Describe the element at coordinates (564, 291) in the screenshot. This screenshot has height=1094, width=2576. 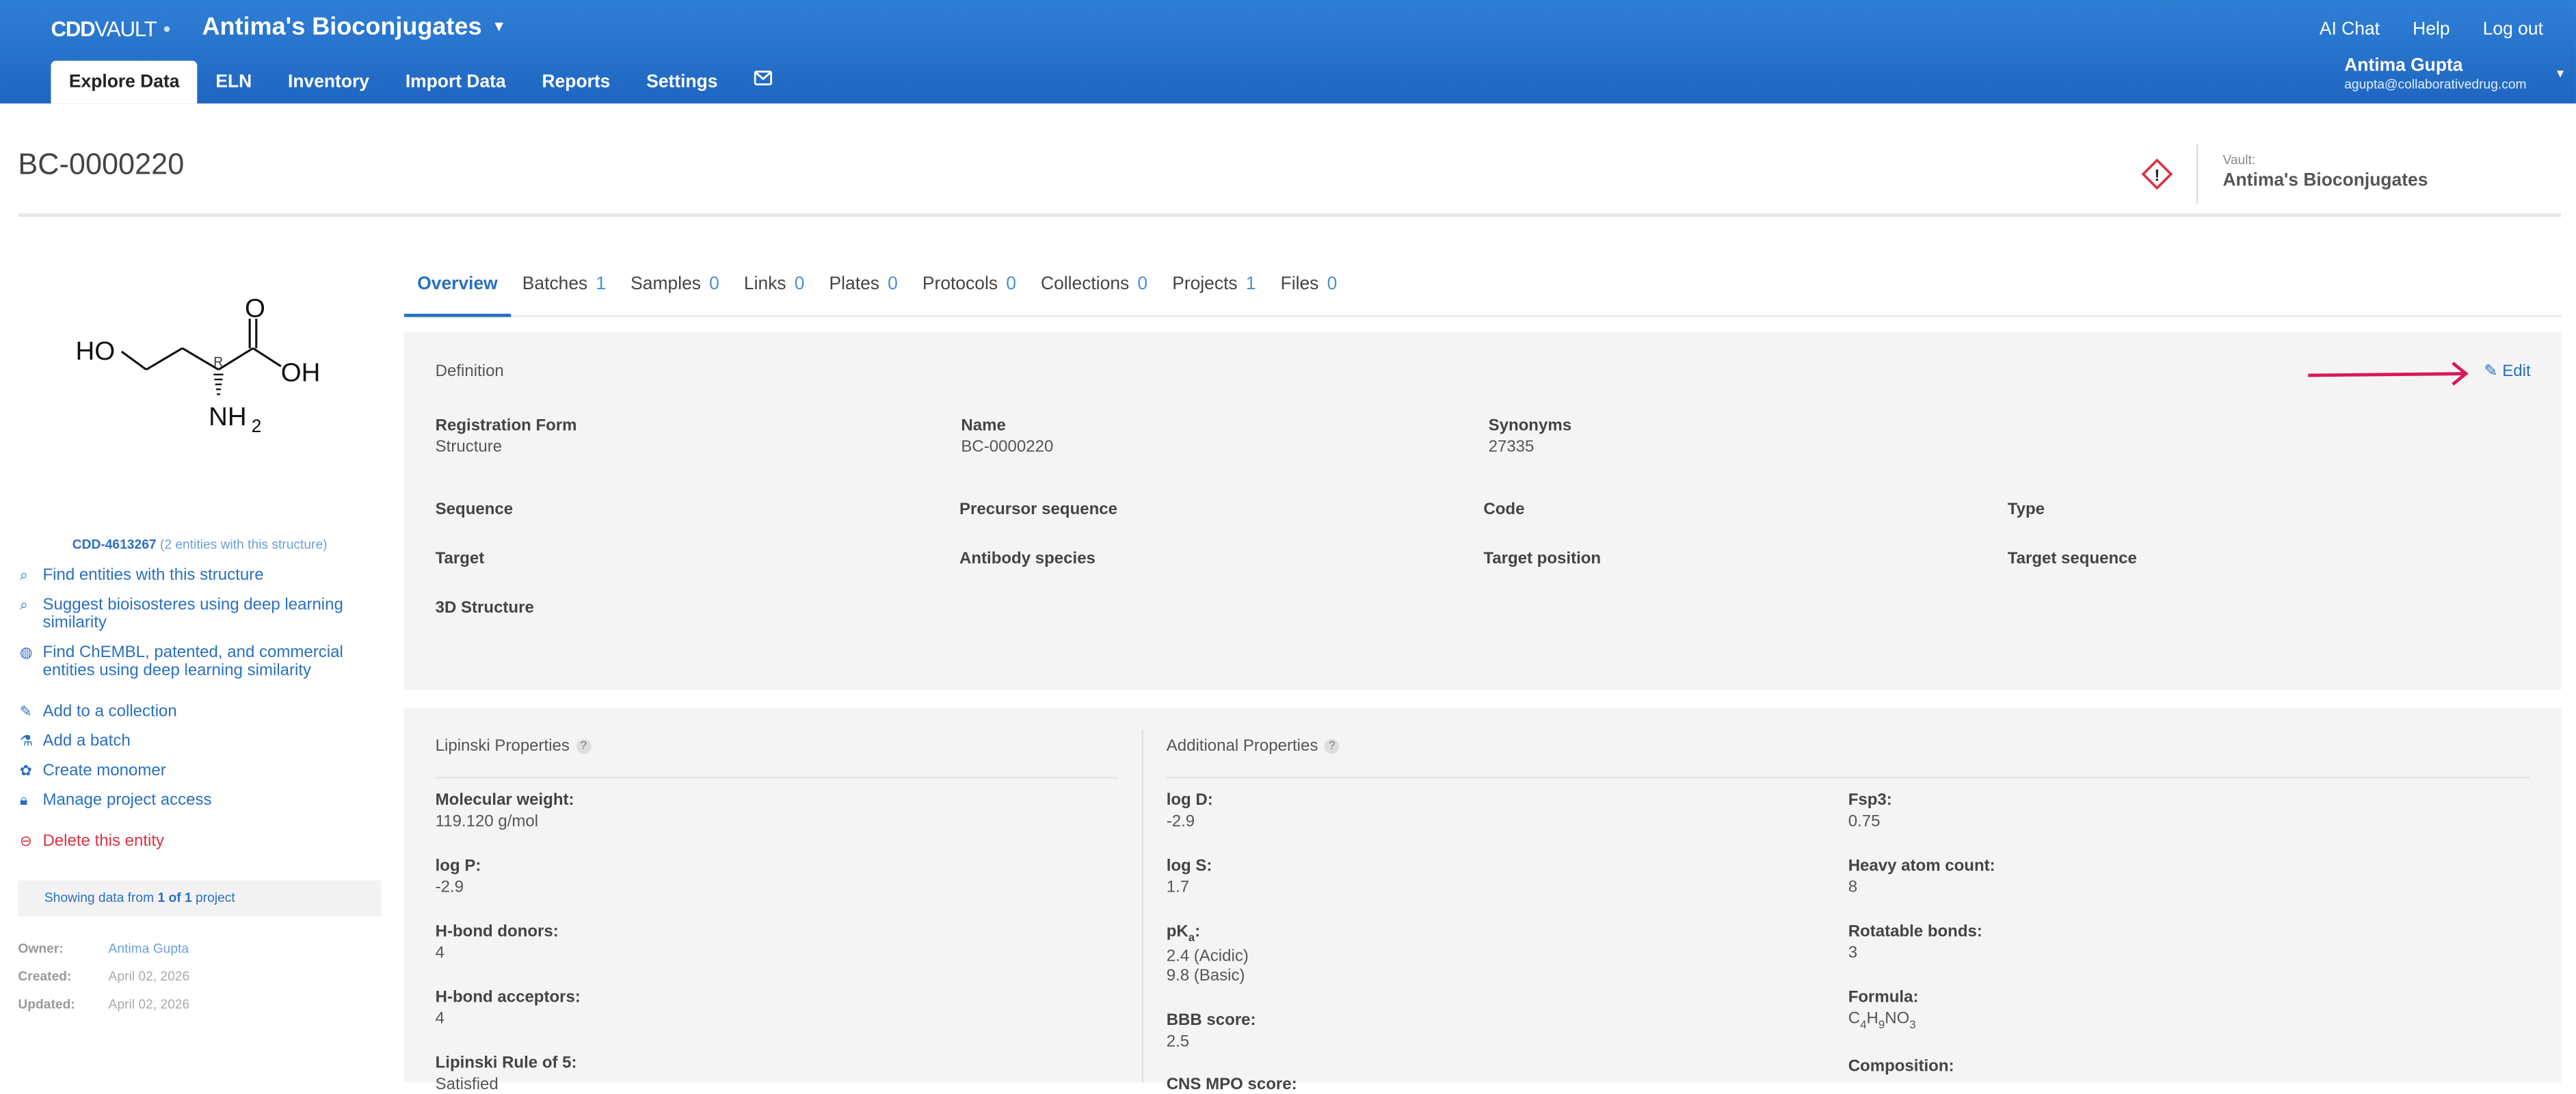
I see `tab-batches: Batches 1` at that location.